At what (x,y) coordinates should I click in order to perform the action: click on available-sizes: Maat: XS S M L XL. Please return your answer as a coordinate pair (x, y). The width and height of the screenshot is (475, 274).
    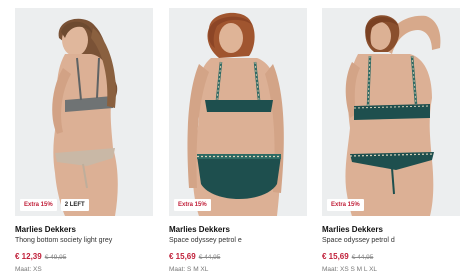
    Looking at the image, I should click on (350, 269).